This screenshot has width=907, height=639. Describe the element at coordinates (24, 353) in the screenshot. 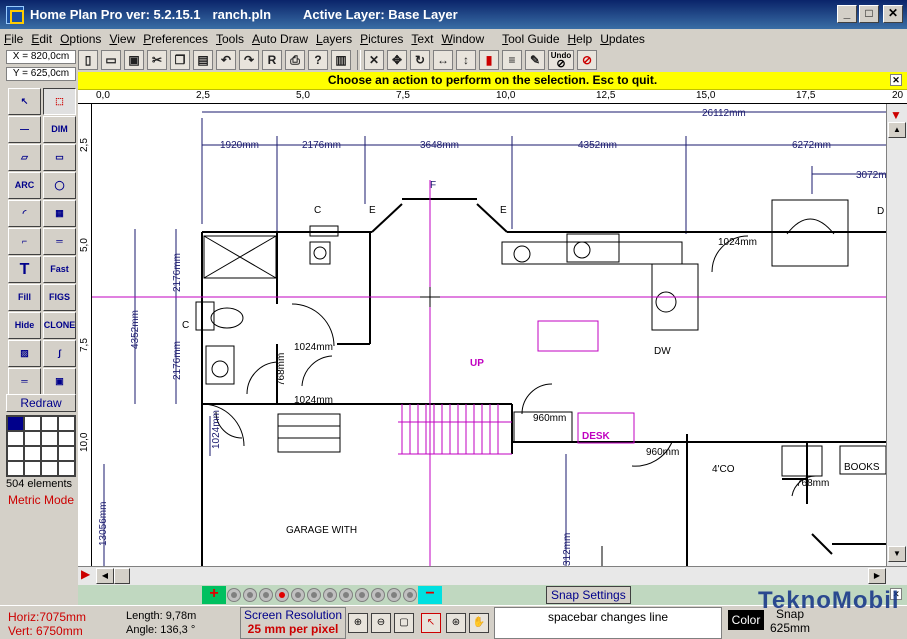

I see `picture-tool: ▨` at that location.